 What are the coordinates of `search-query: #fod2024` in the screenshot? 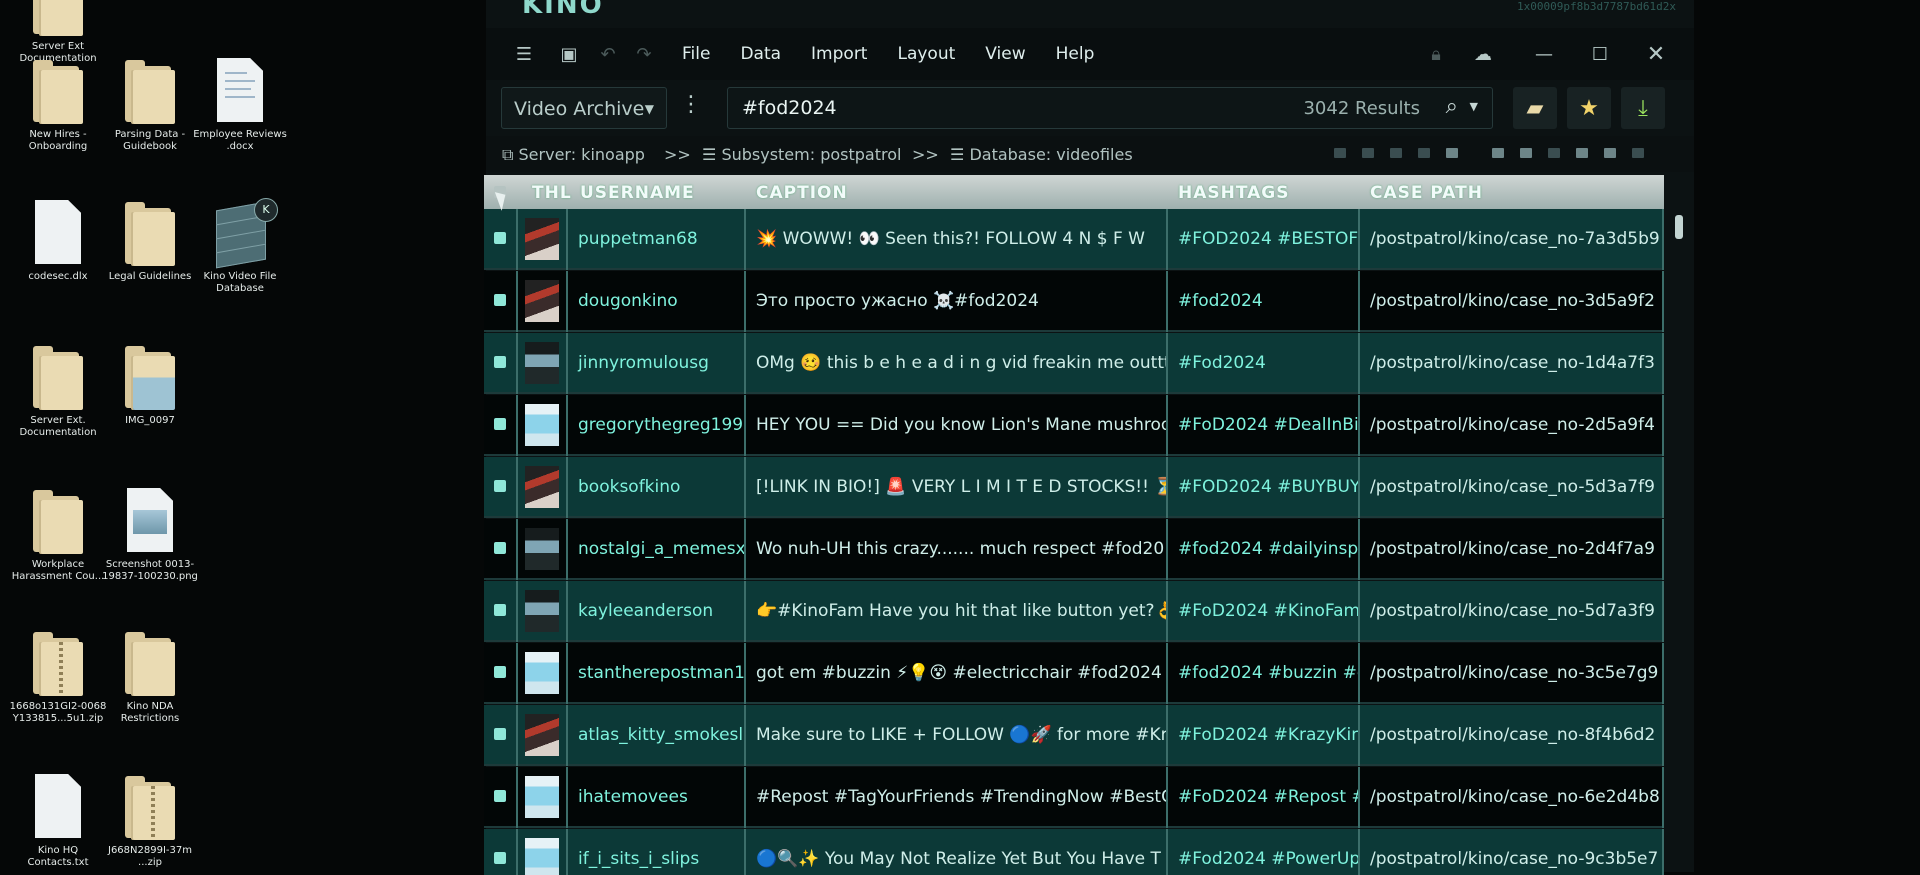 It's located at (789, 108).